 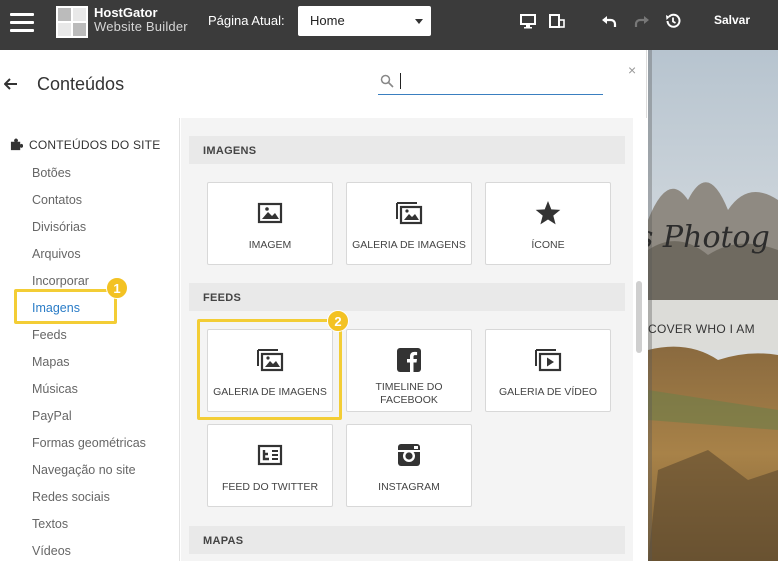 I want to click on brand-line2: Website Builder, so click(x=141, y=26).